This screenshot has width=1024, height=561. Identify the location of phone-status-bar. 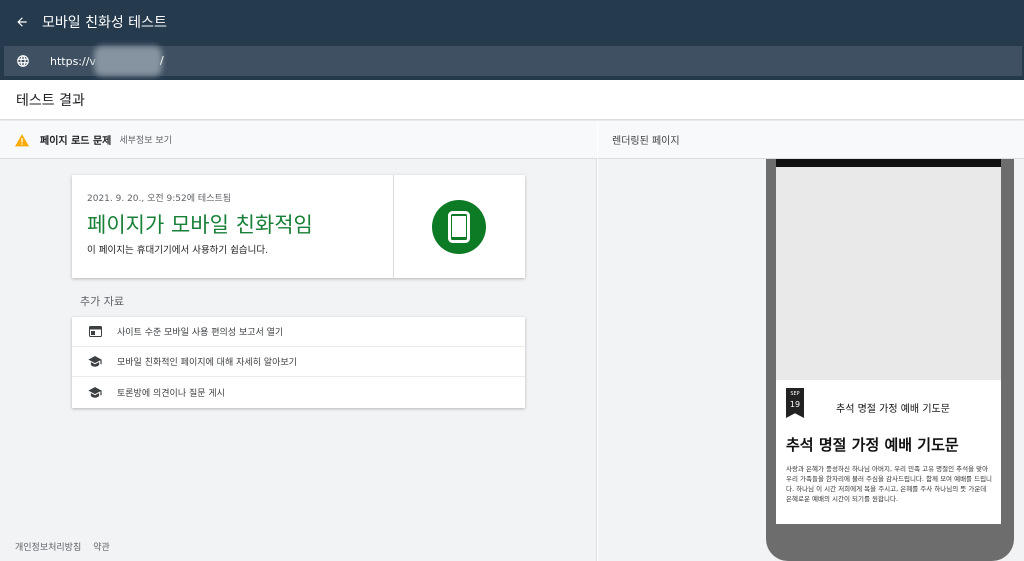
(888, 163).